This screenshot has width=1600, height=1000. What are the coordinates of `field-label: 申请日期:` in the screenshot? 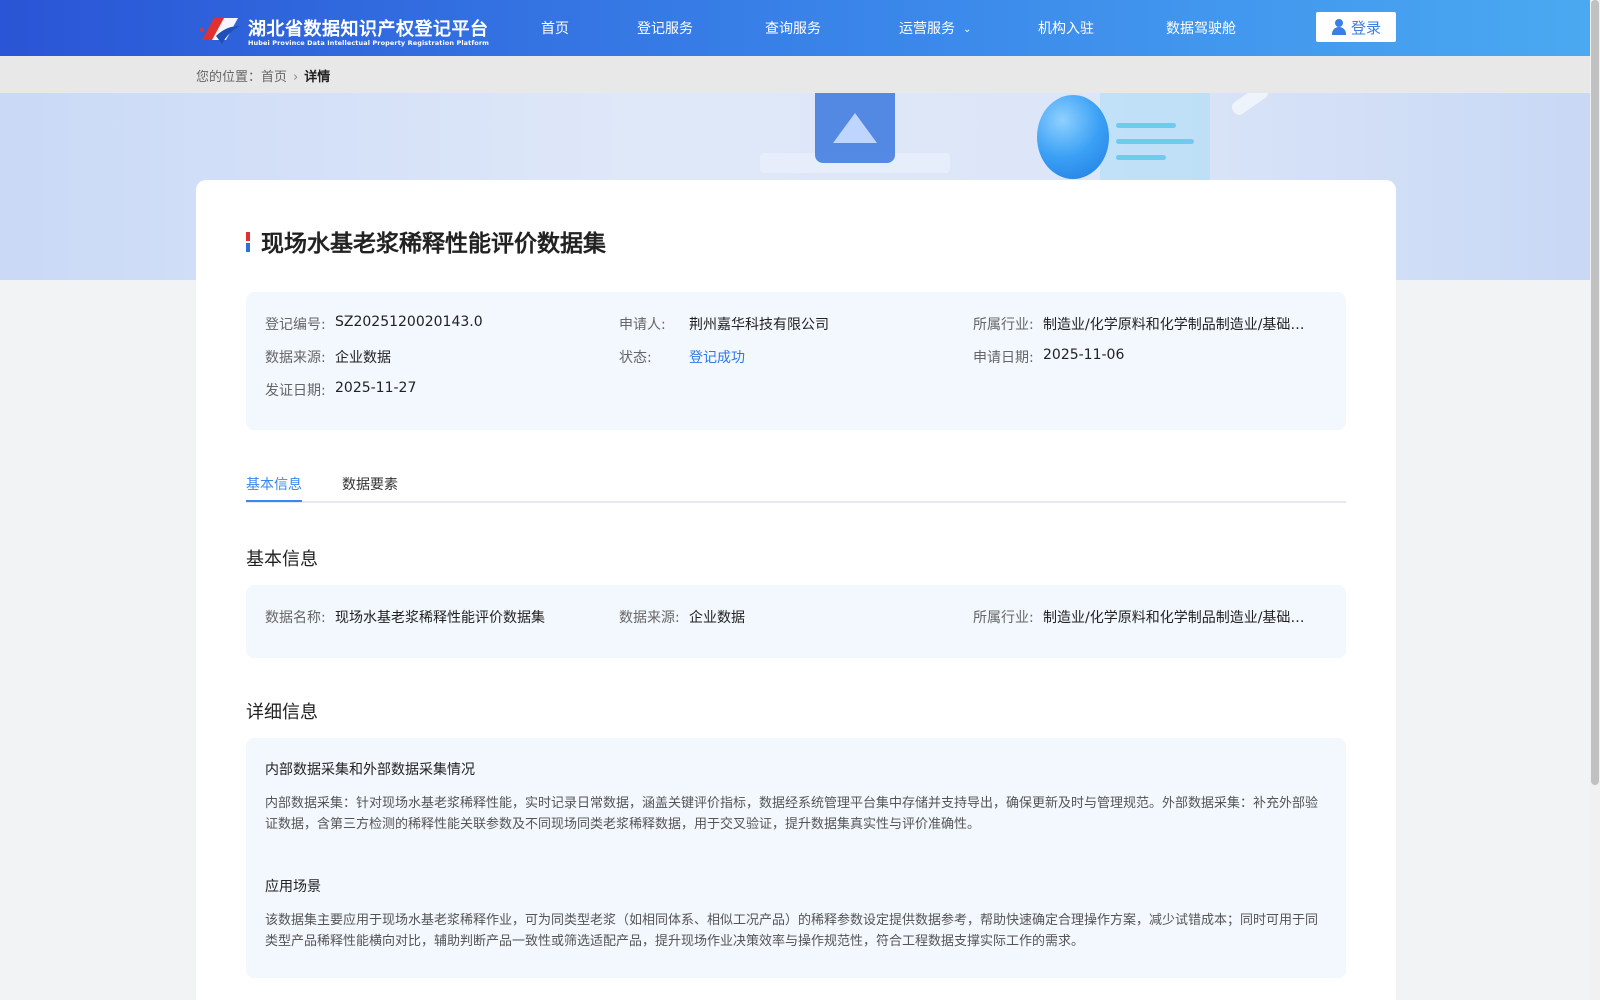 It's located at (1003, 358).